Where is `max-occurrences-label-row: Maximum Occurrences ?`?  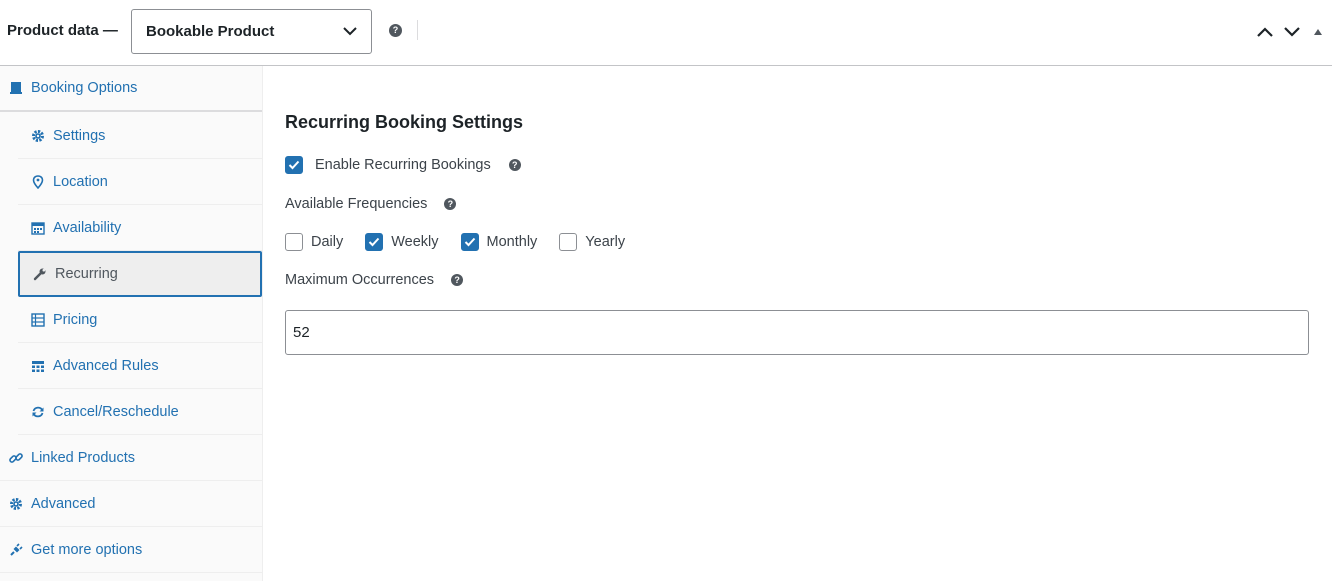 max-occurrences-label-row: Maximum Occurrences ? is located at coordinates (374, 280).